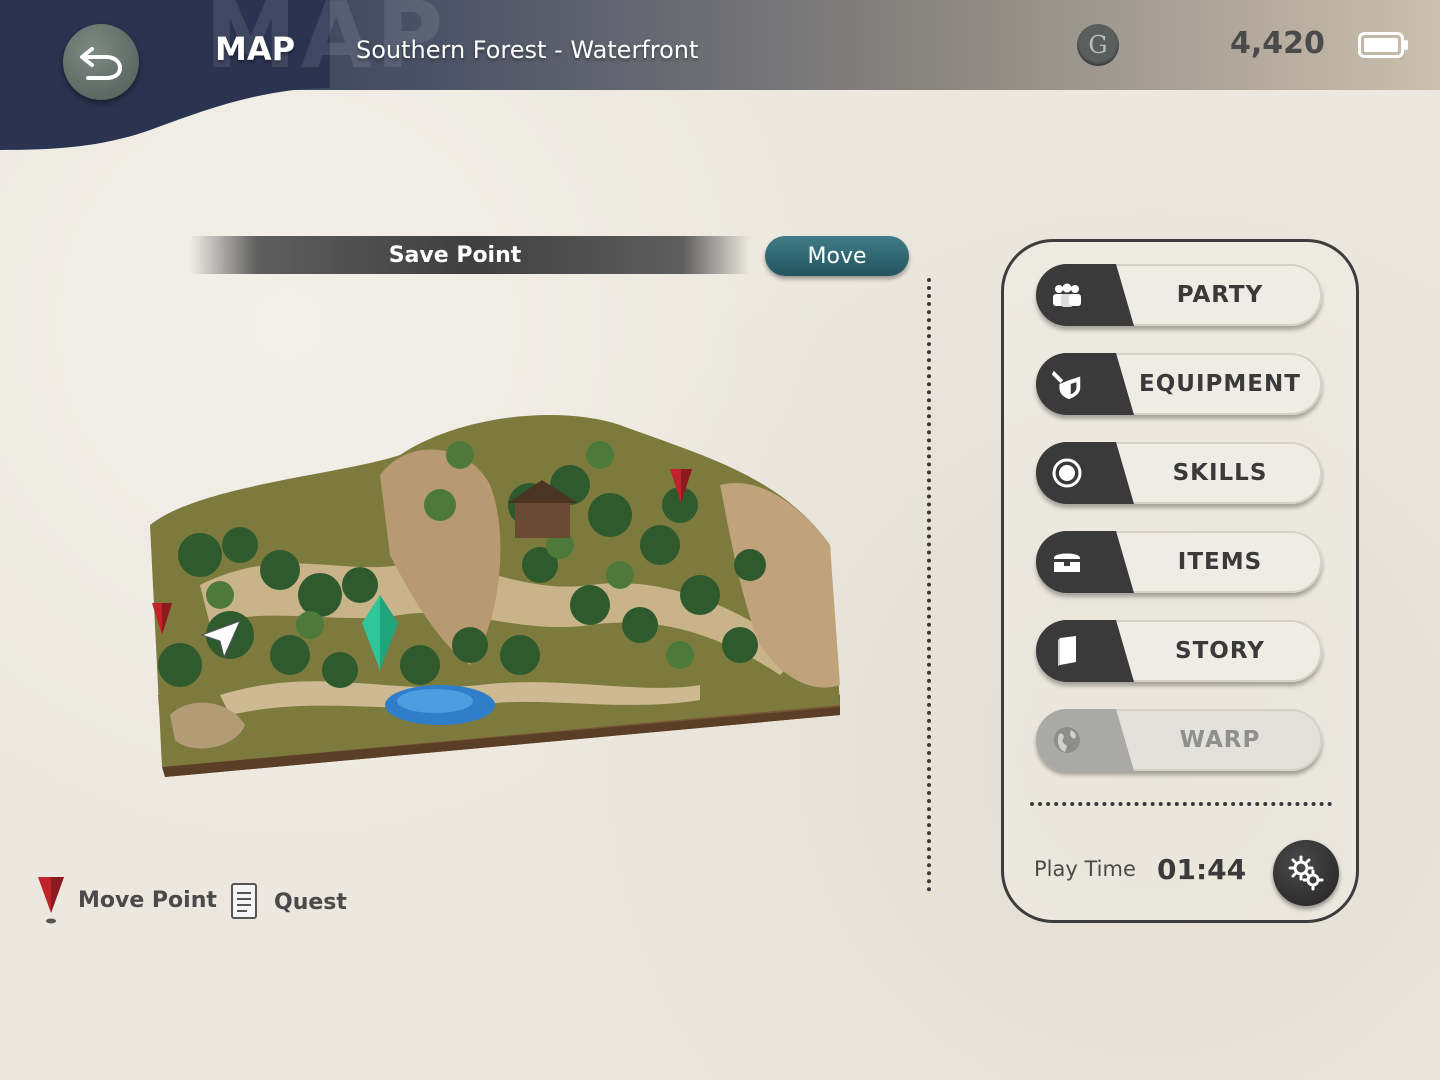  I want to click on gold-amount: 4,420, so click(1277, 43).